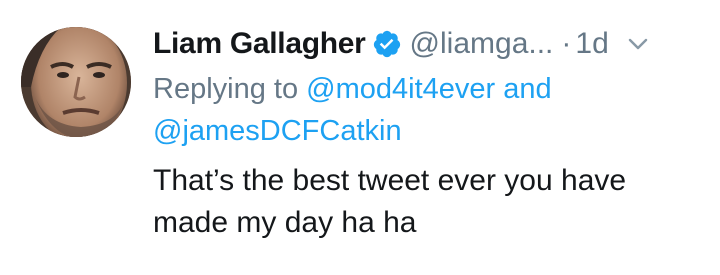  What do you see at coordinates (259, 44) in the screenshot?
I see `author-name: Liam Gallagher` at bounding box center [259, 44].